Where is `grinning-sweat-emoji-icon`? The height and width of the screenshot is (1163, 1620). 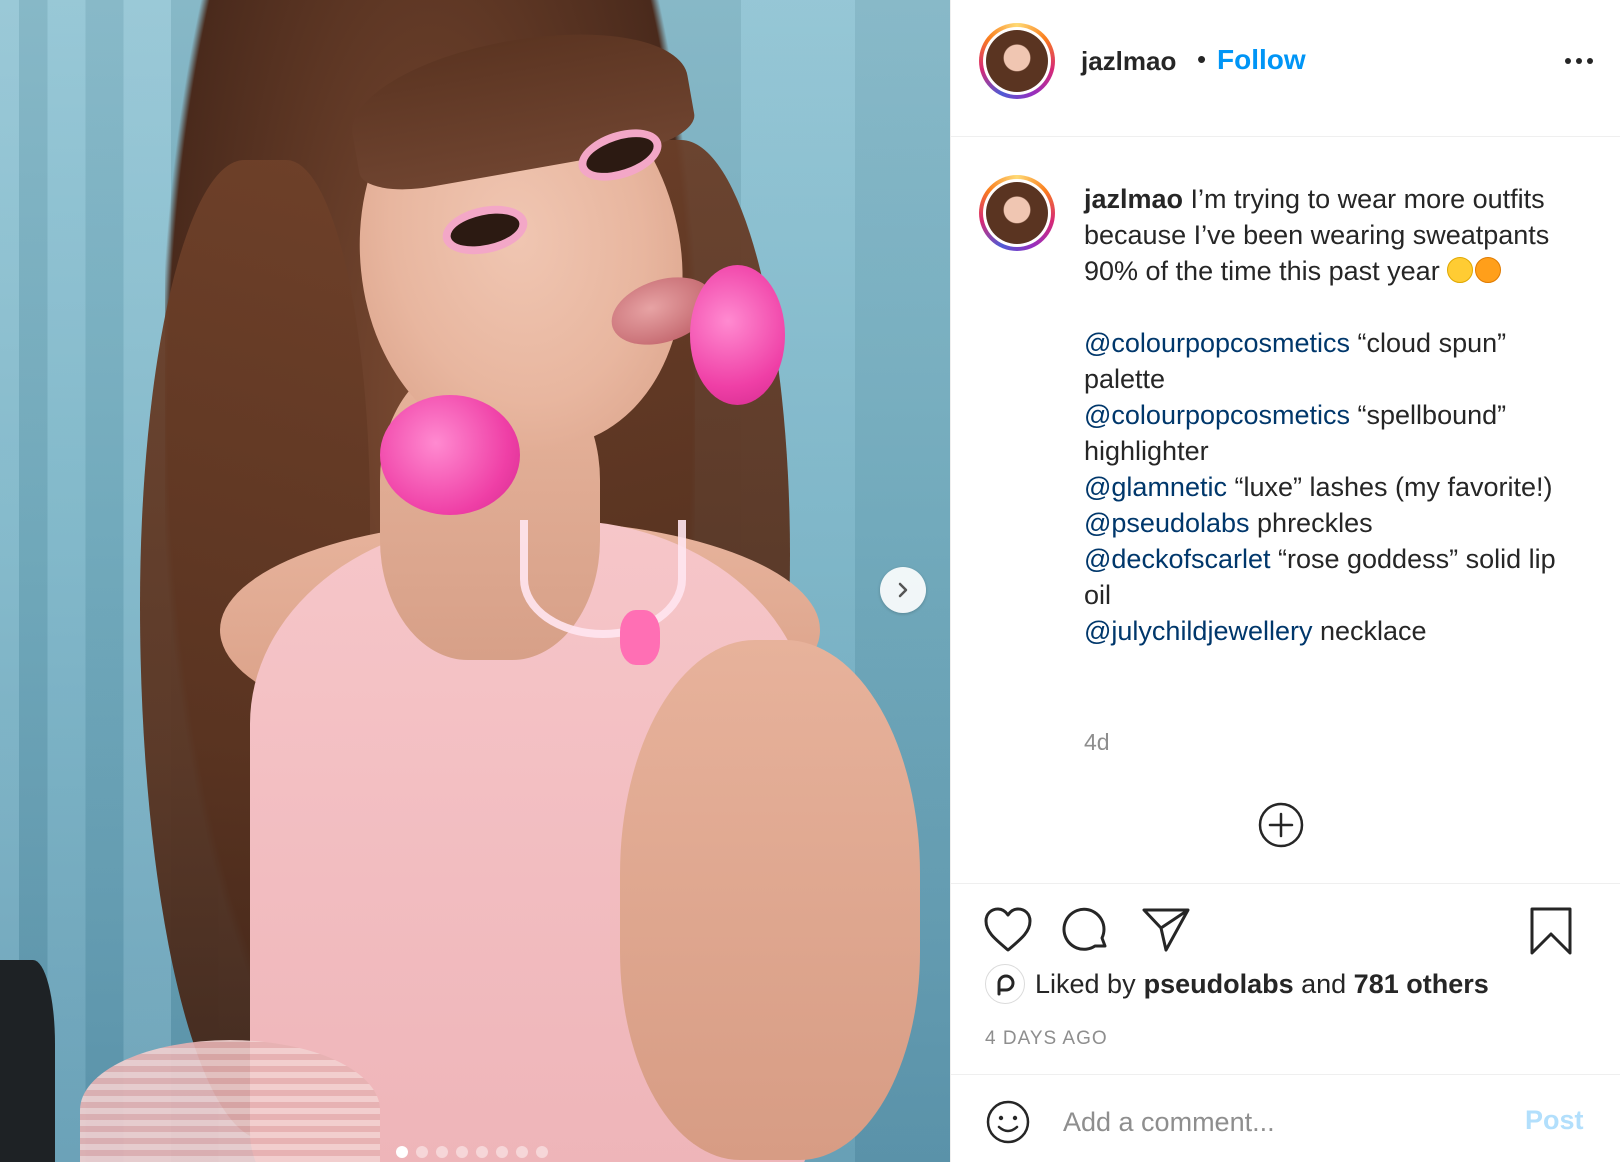 grinning-sweat-emoji-icon is located at coordinates (1460, 270).